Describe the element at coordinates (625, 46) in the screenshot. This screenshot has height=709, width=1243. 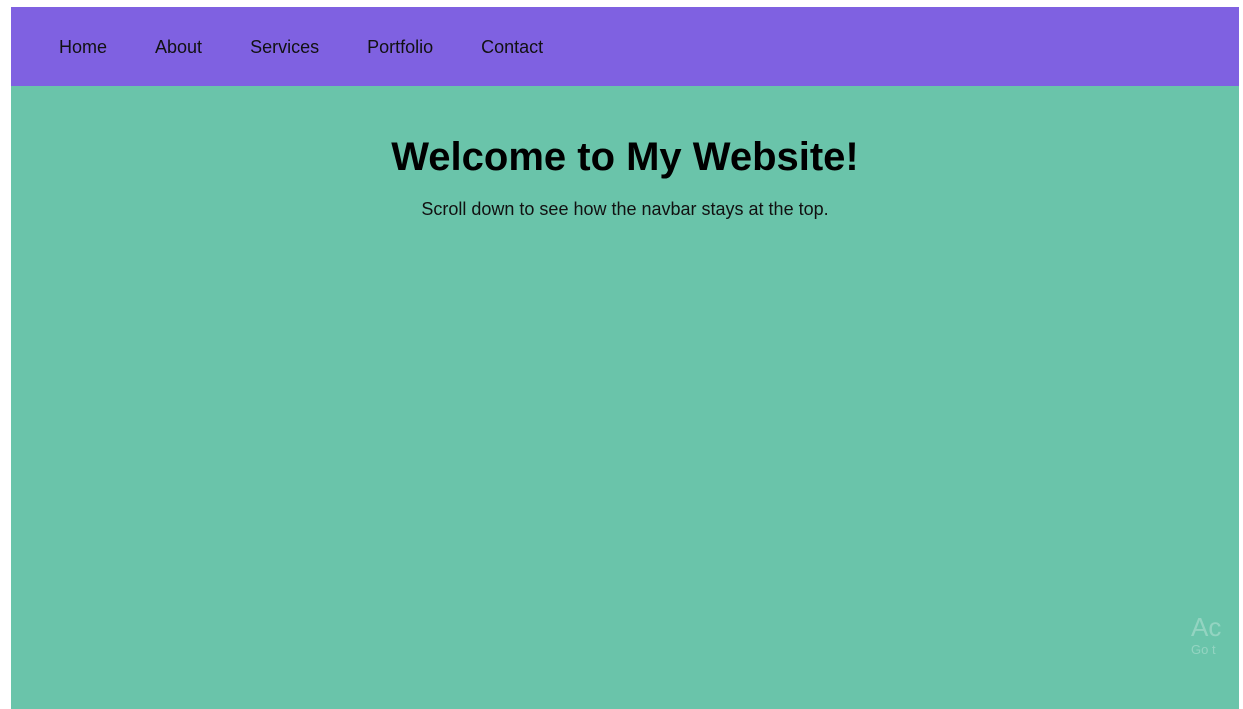
I see `navbar: Home About Services Portfolio Contact` at that location.